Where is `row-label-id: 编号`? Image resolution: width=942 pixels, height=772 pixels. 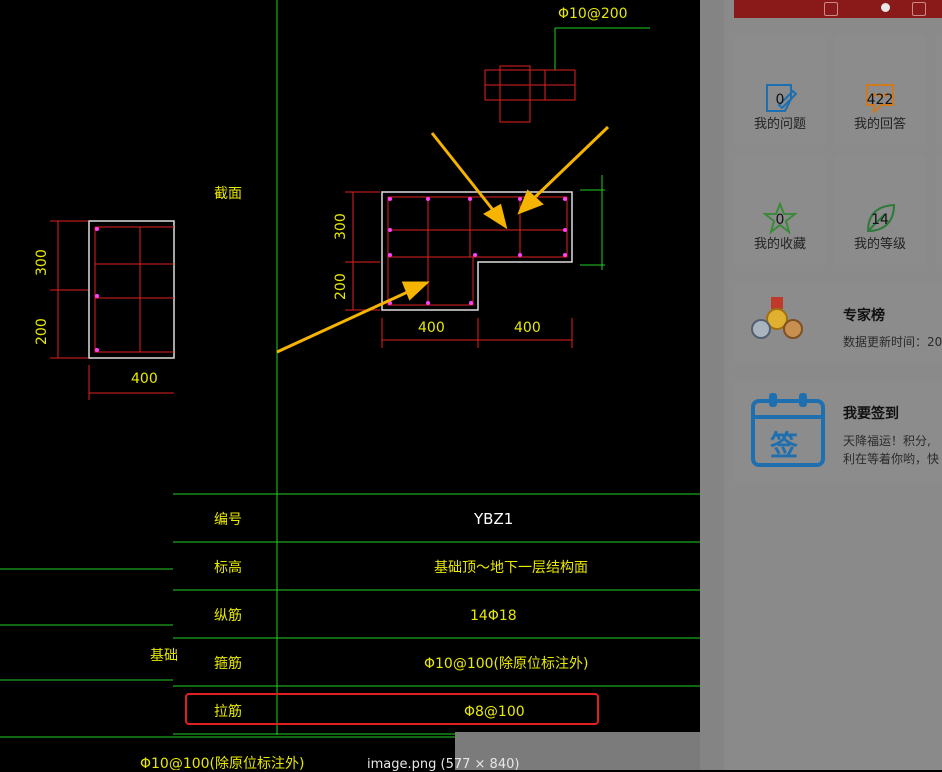
row-label-id: 编号 is located at coordinates (228, 520).